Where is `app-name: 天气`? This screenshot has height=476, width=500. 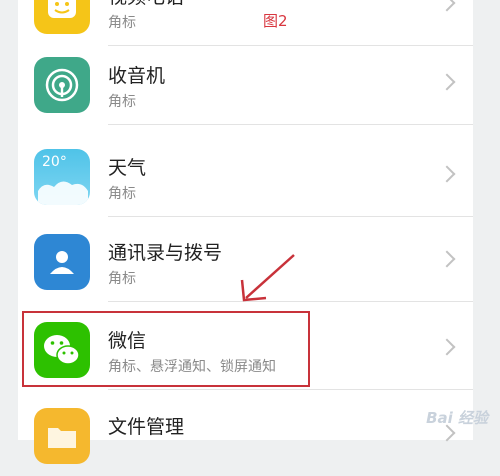 app-name: 天气 is located at coordinates (127, 168).